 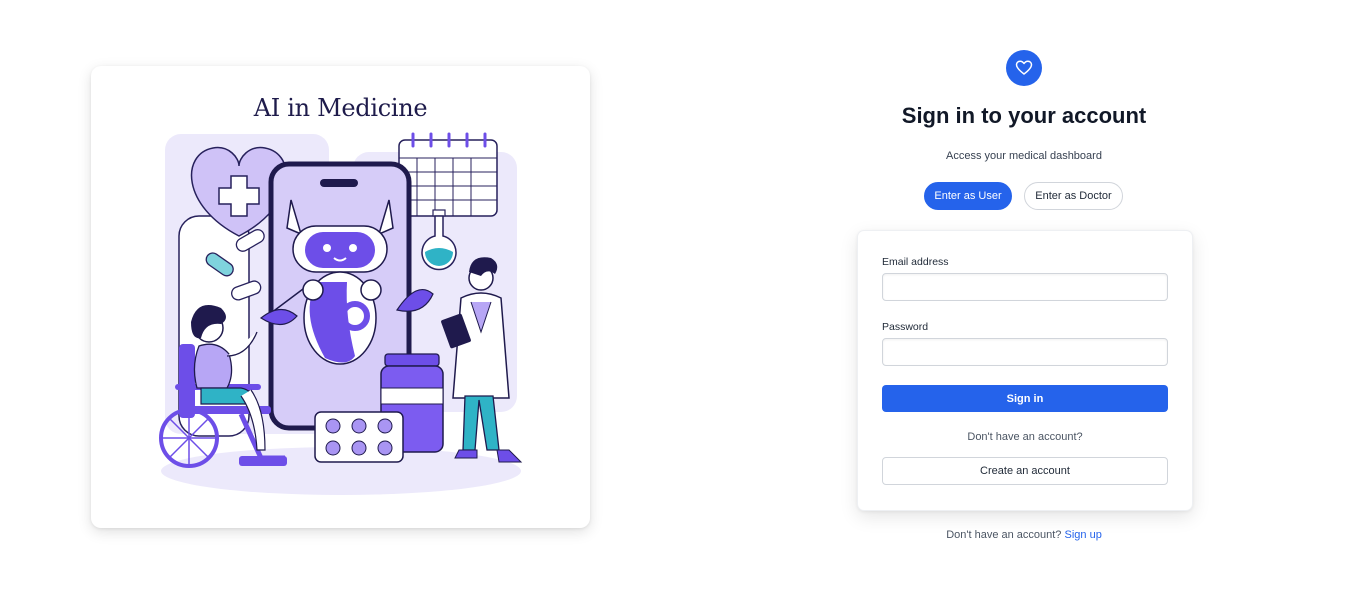 I want to click on enter-as-user-button: Enter as User, so click(x=968, y=196).